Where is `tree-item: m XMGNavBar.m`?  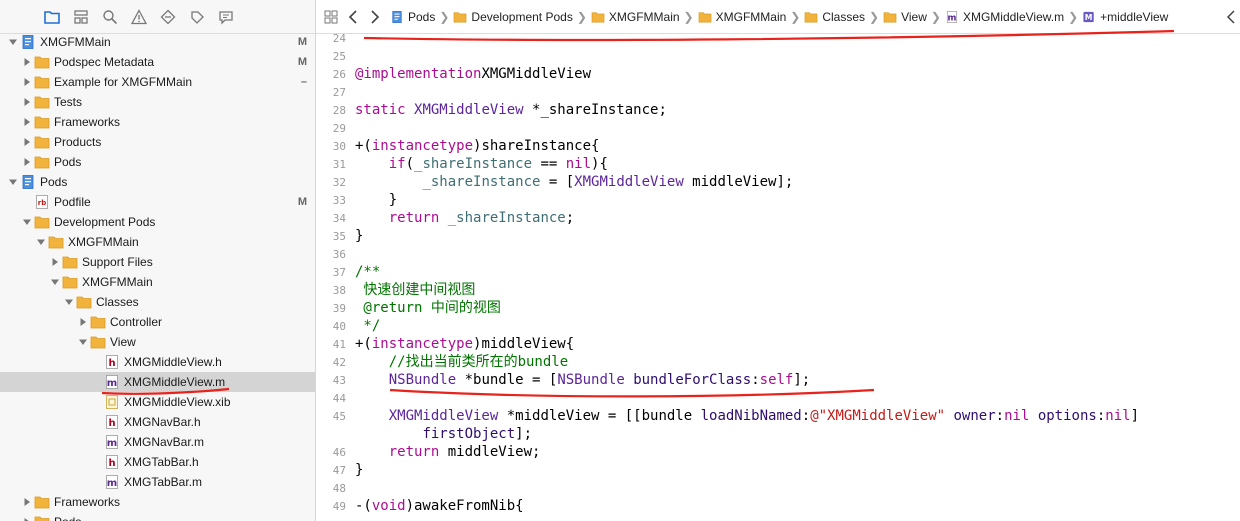
tree-item: m XMGNavBar.m is located at coordinates (157, 442).